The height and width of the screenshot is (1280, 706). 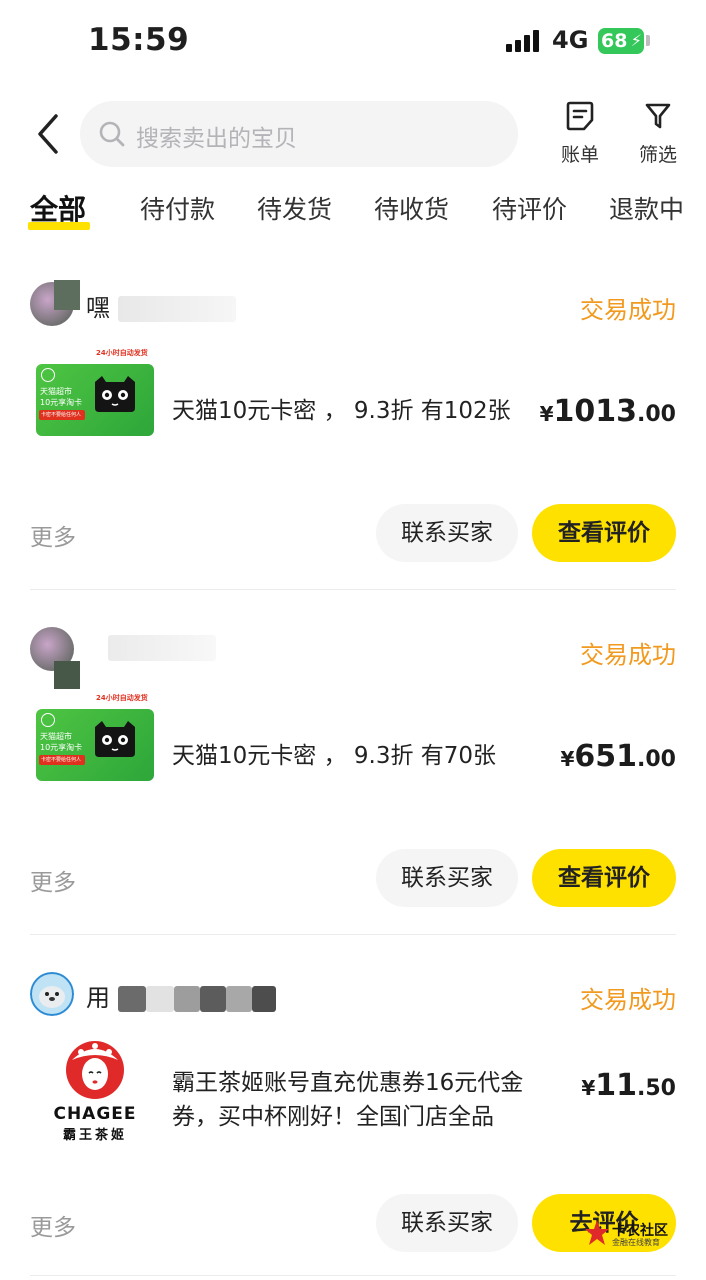 I want to click on tab-pending-receipt: 待收货, so click(x=411, y=208).